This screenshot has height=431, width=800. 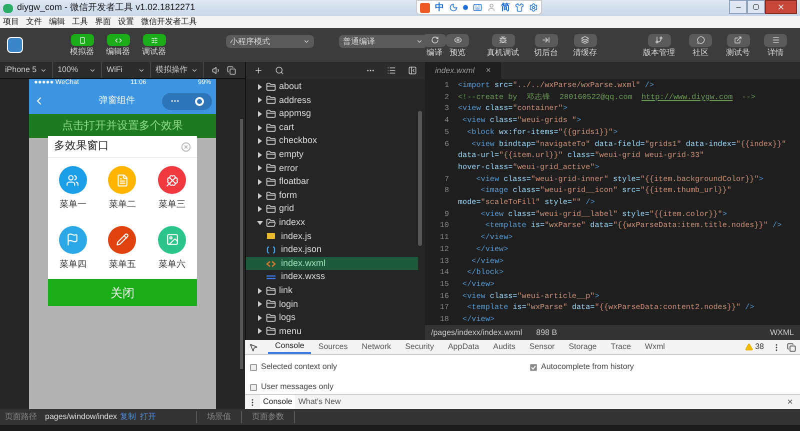 I want to click on option-checkbox: User messages only, so click(x=390, y=387).